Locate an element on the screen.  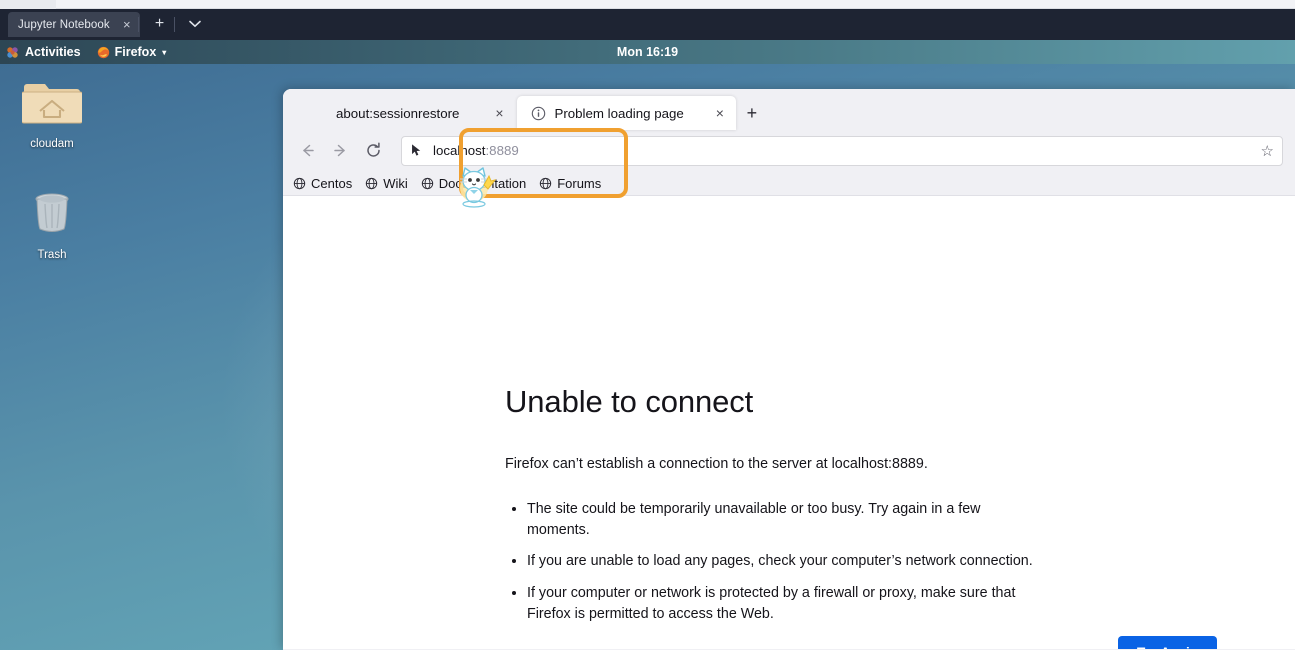
desktop-icon-cloudam: cloudam is located at coordinates (52, 114).